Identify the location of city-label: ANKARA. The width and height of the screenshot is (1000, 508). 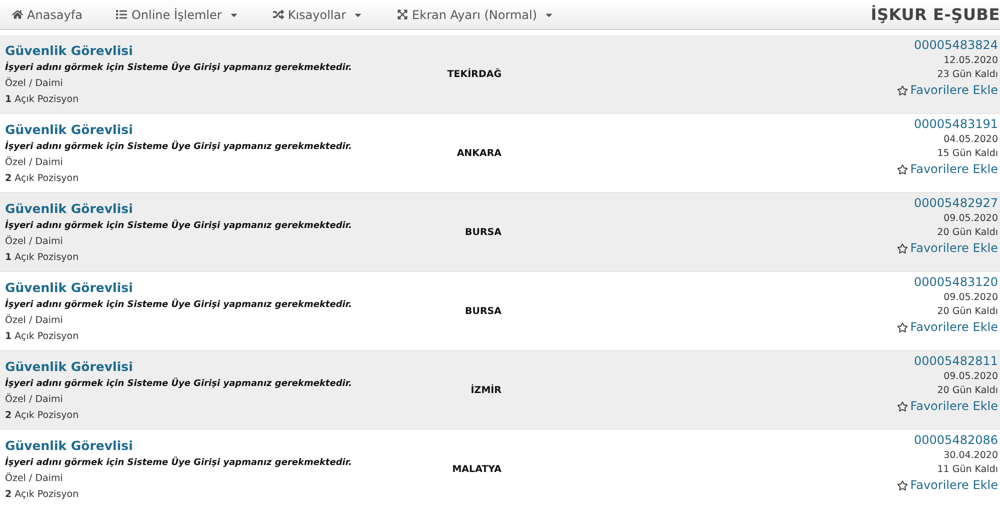
(479, 153).